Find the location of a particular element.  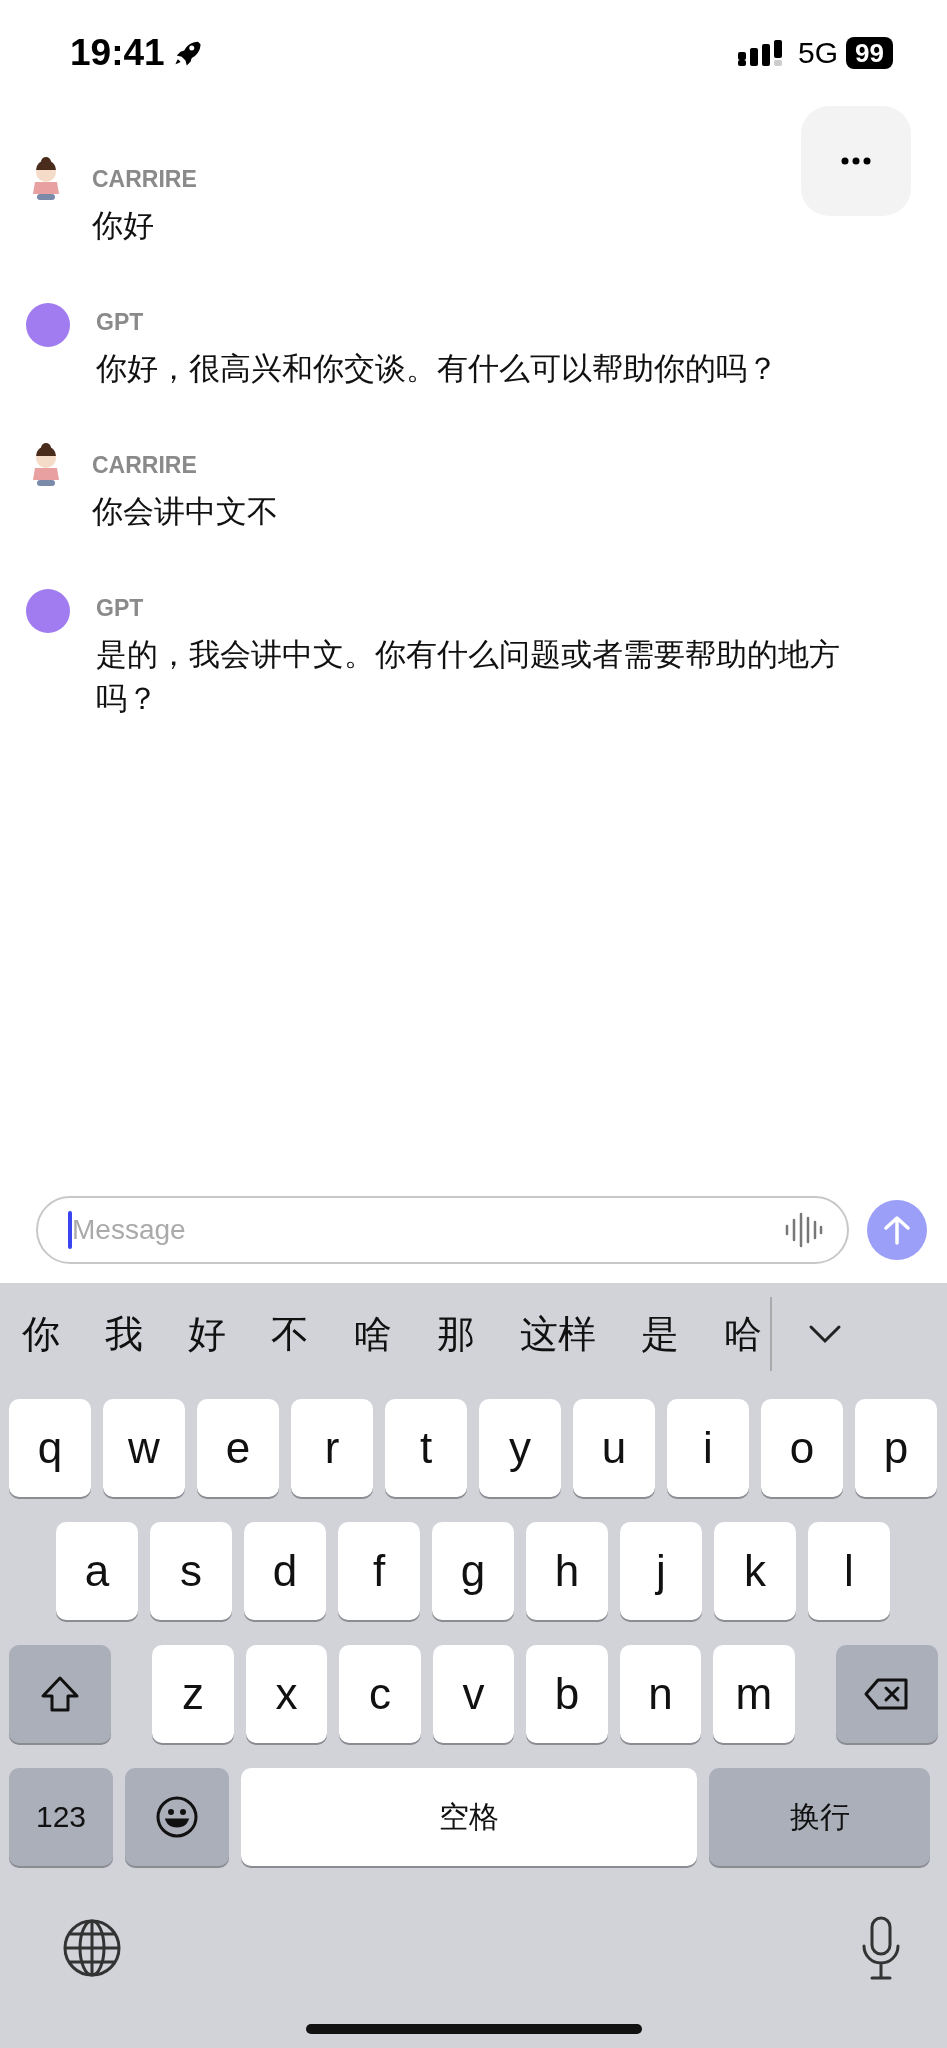

delete-key is located at coordinates (886, 1694).